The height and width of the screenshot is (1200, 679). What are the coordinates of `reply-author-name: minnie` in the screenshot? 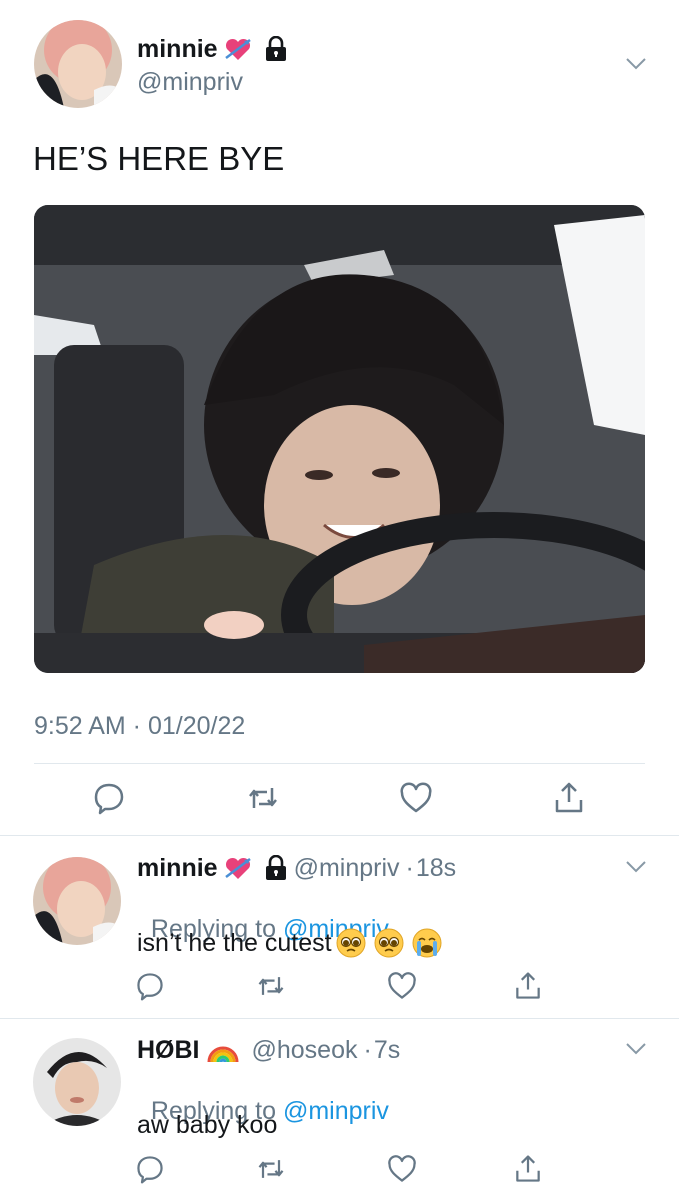 It's located at (177, 868).